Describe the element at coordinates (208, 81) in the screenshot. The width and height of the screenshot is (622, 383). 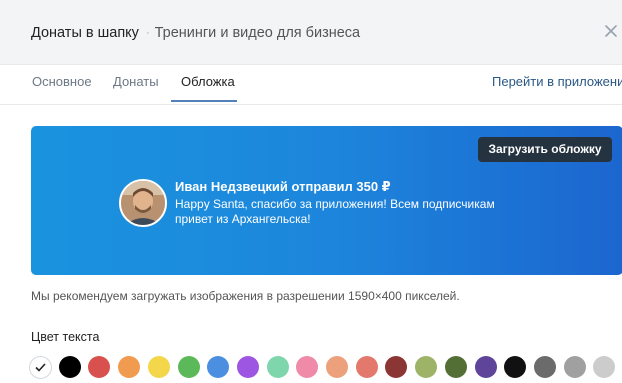
I see `tab-cover: Обложка` at that location.